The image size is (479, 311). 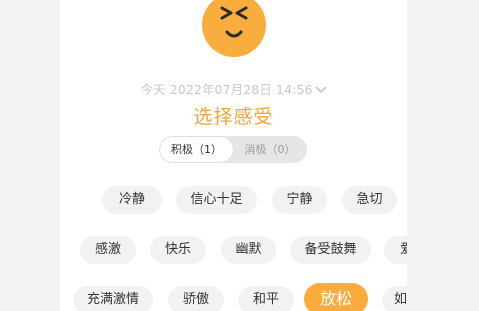 I want to click on sentiment-toggle: 积极（1） 消极（0）, so click(x=233, y=149).